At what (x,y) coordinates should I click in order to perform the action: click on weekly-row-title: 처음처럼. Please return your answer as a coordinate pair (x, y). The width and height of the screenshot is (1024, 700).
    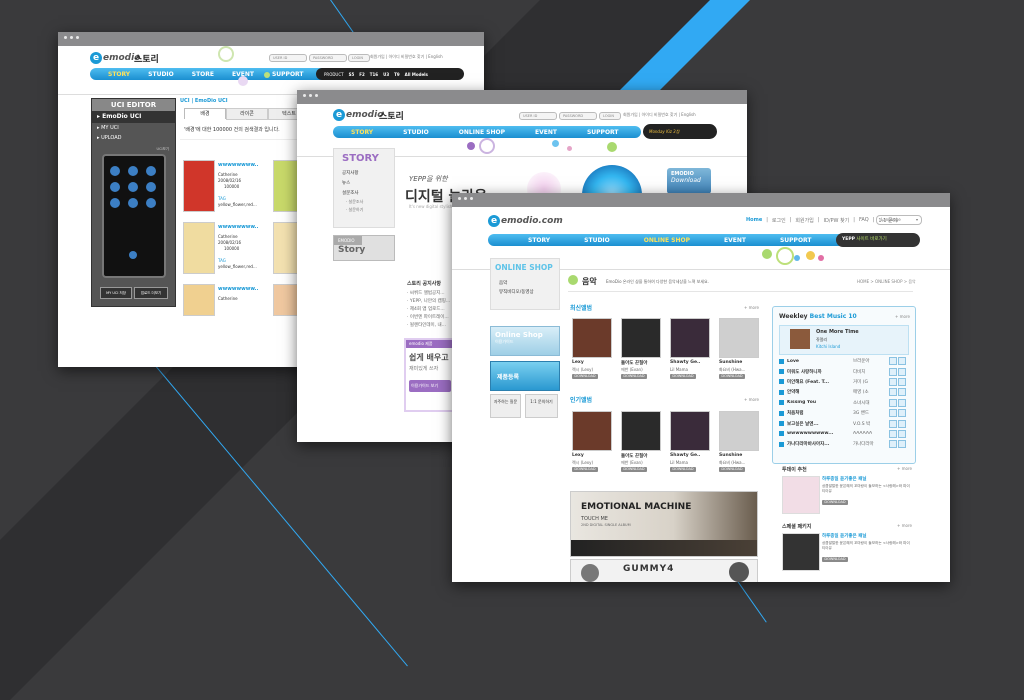
    Looking at the image, I should click on (820, 413).